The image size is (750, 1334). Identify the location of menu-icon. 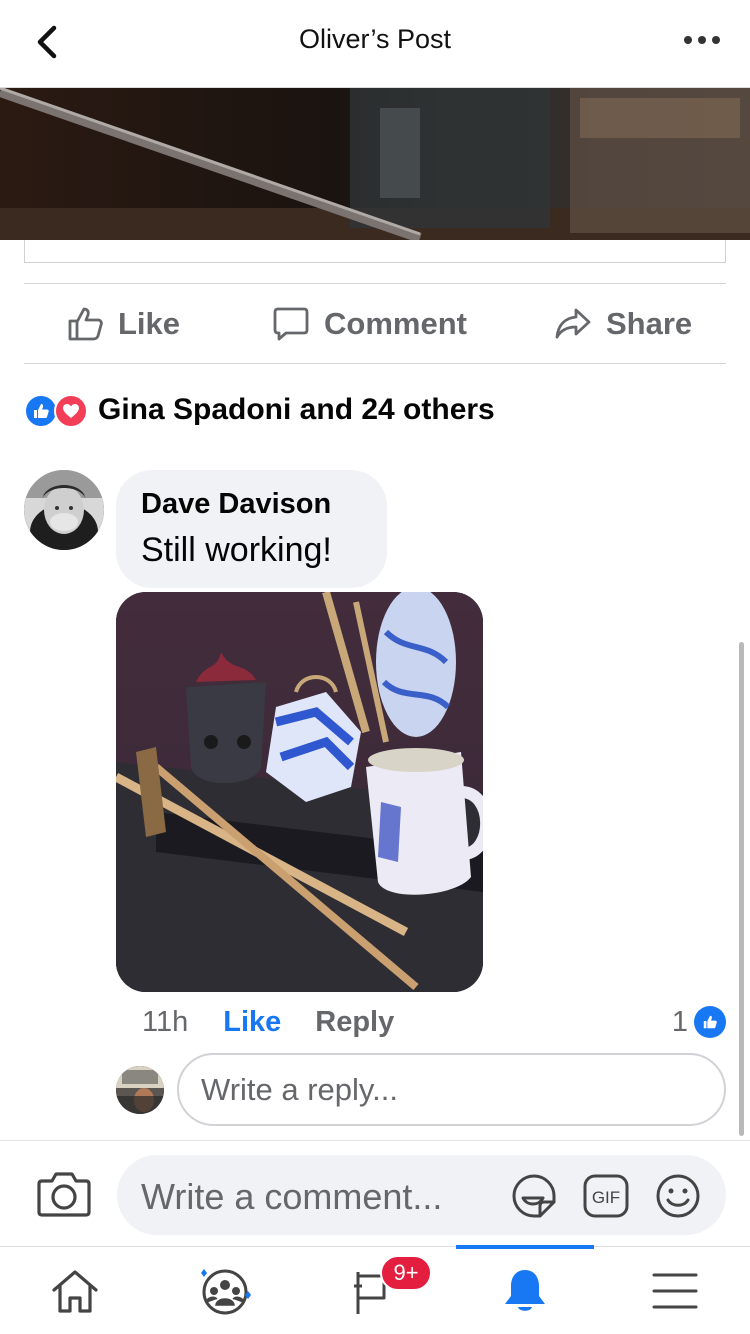
(675, 1291).